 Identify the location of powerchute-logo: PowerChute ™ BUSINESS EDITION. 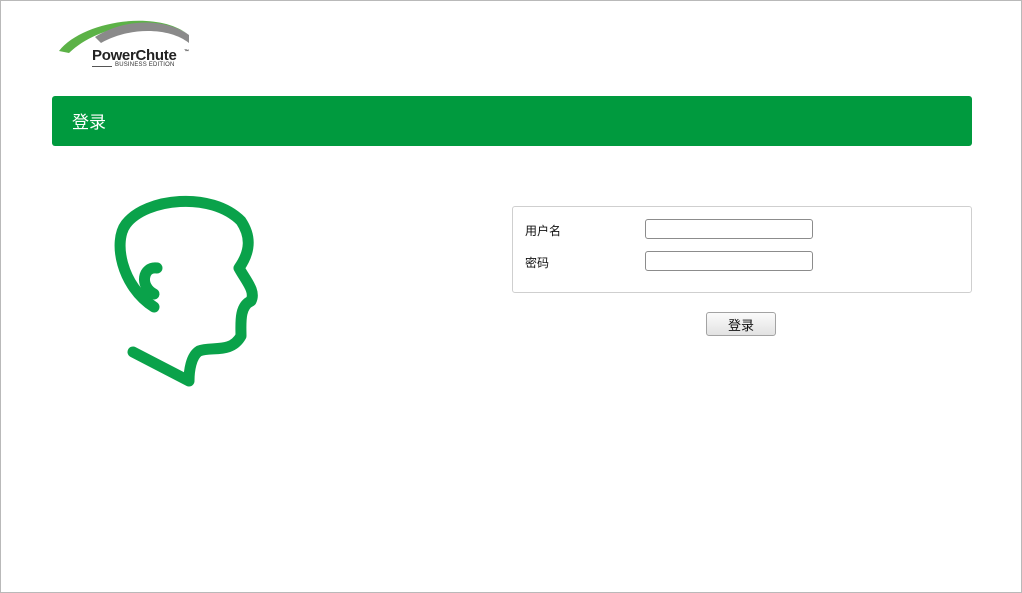
(127, 43).